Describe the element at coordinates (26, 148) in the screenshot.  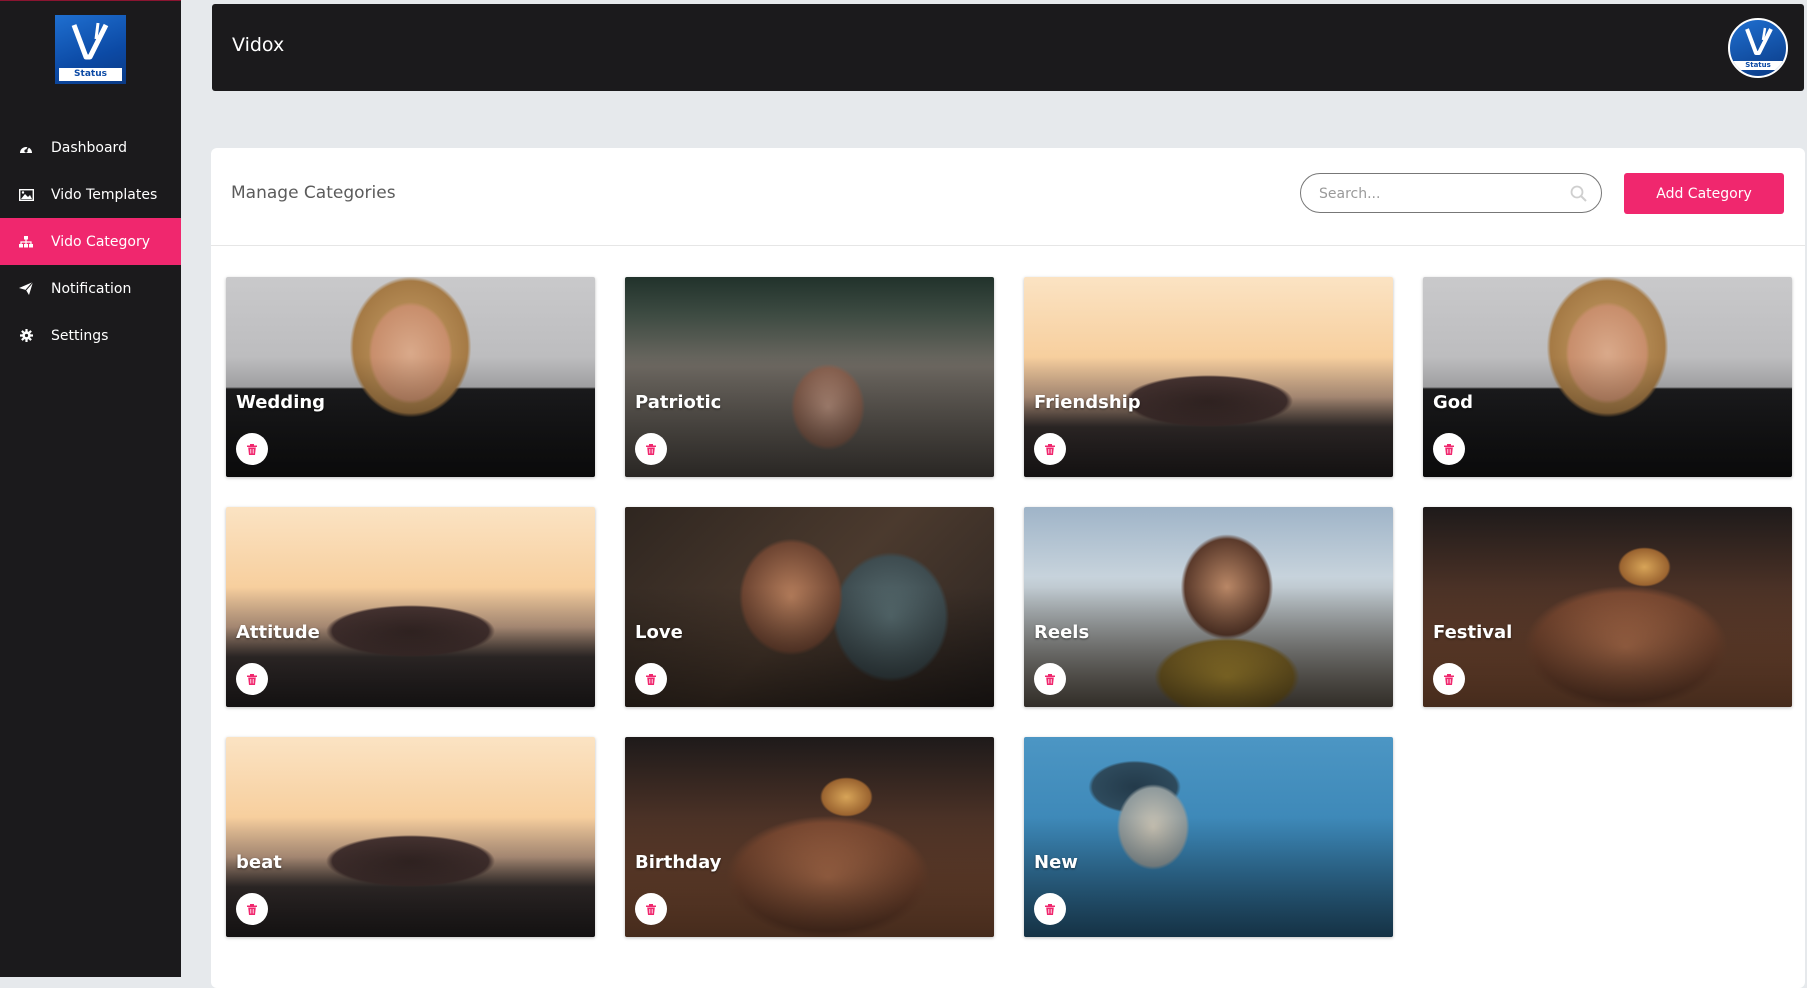
I see `dashboard-icon` at that location.